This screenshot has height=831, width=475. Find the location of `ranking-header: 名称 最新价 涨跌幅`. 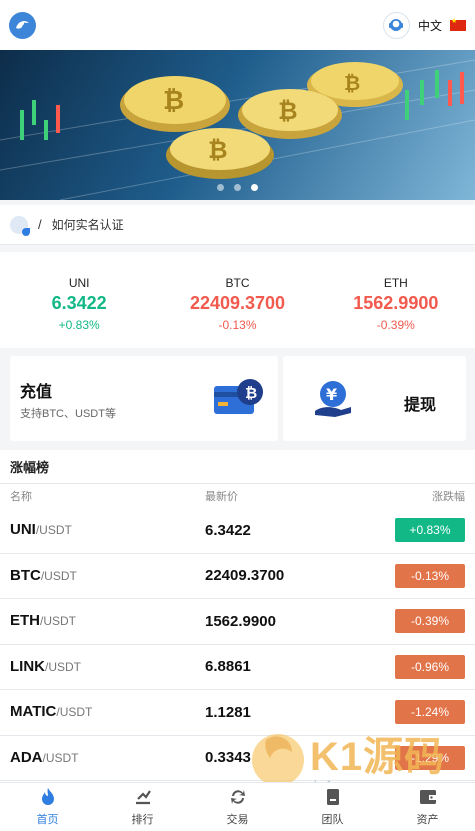

ranking-header: 名称 最新价 涨跌幅 is located at coordinates (237, 496).